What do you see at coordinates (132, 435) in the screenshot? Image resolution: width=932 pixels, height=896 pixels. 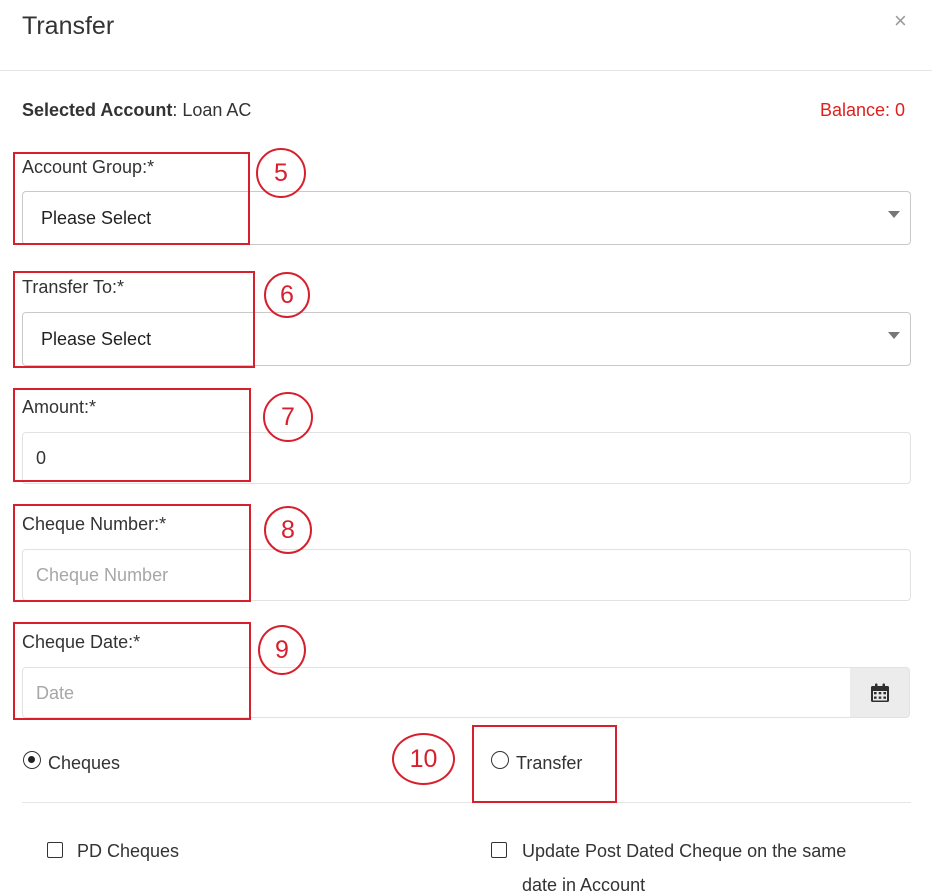 I see `annotation-box-amount` at bounding box center [132, 435].